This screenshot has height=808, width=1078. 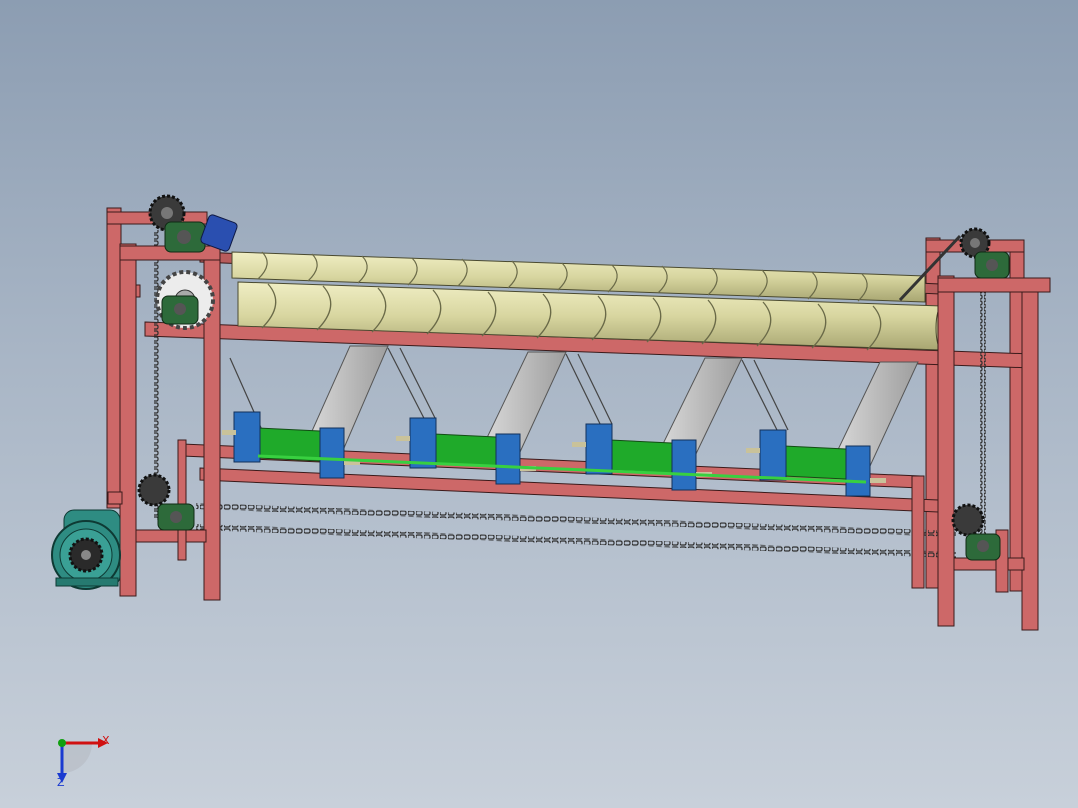 I want to click on electric-motor, so click(x=86, y=549).